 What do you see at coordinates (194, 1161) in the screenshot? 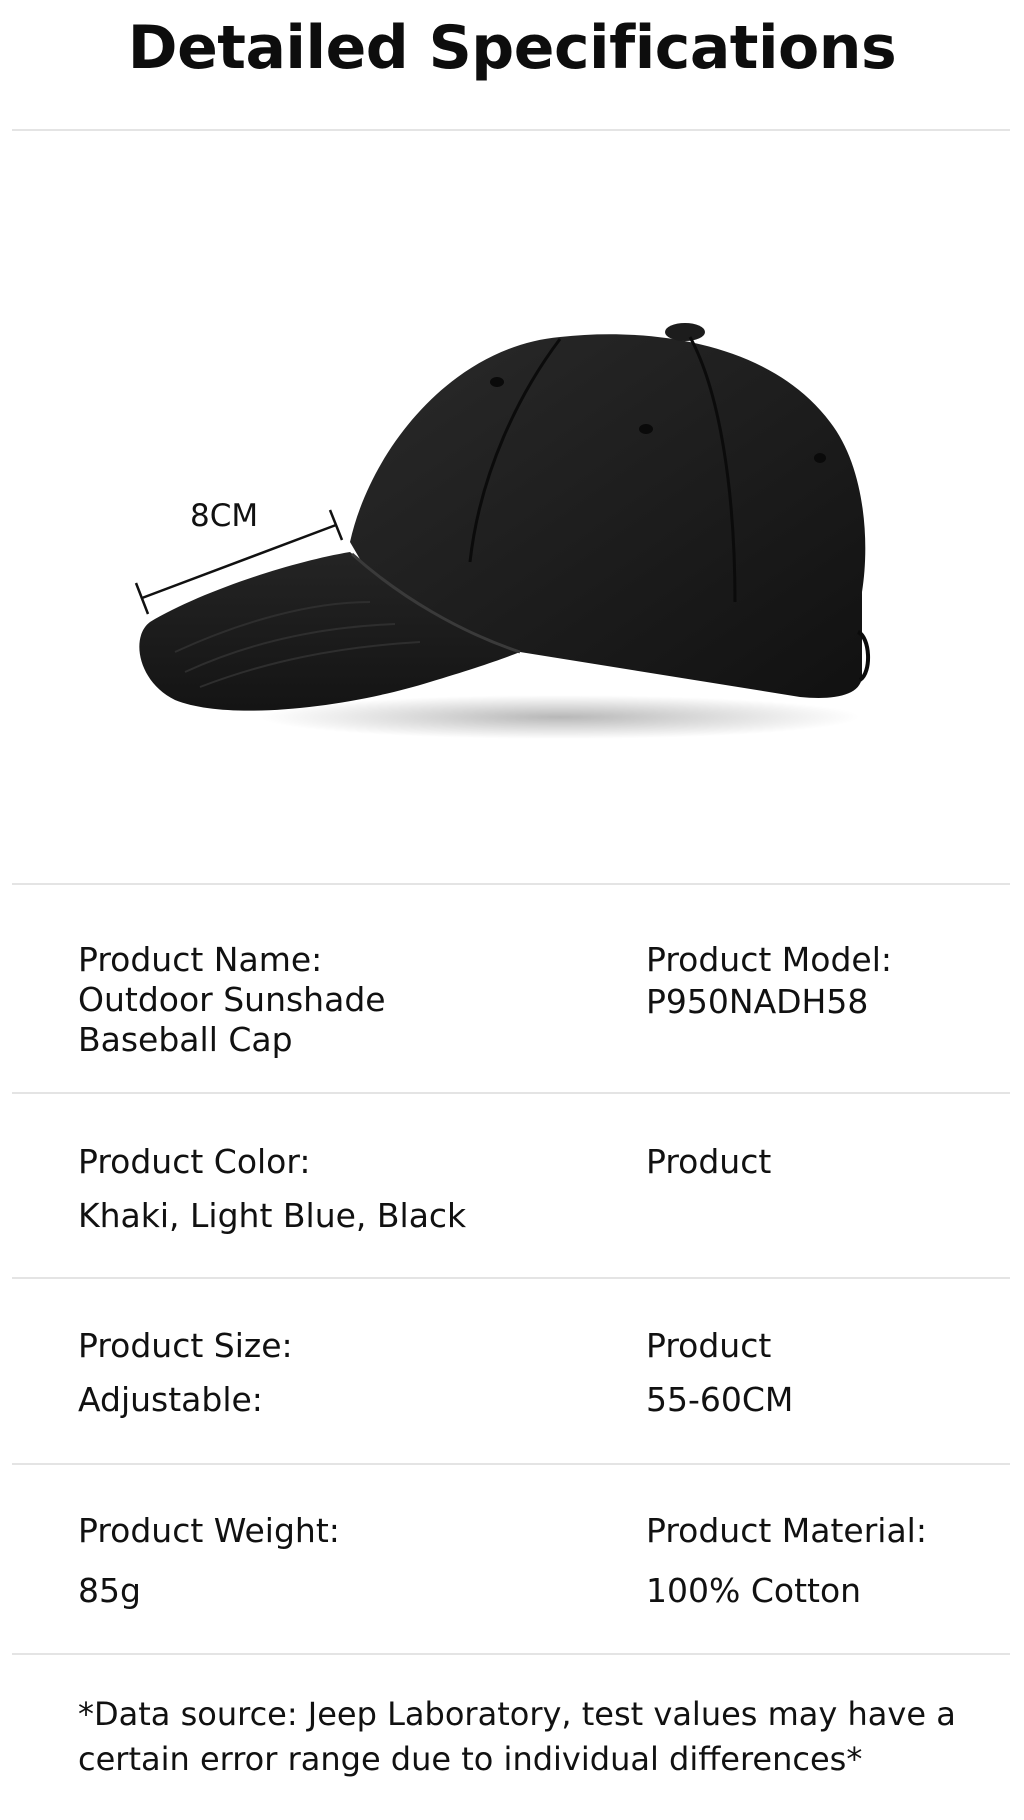
I see `spec-label: Product Color:` at bounding box center [194, 1161].